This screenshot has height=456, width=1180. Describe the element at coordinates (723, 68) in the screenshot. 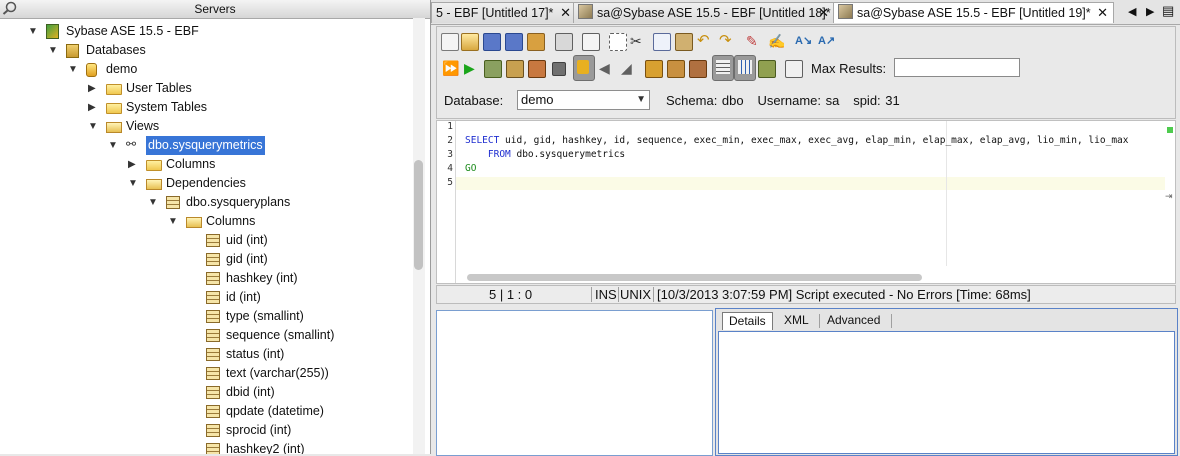

I see `results-grid-icon` at that location.